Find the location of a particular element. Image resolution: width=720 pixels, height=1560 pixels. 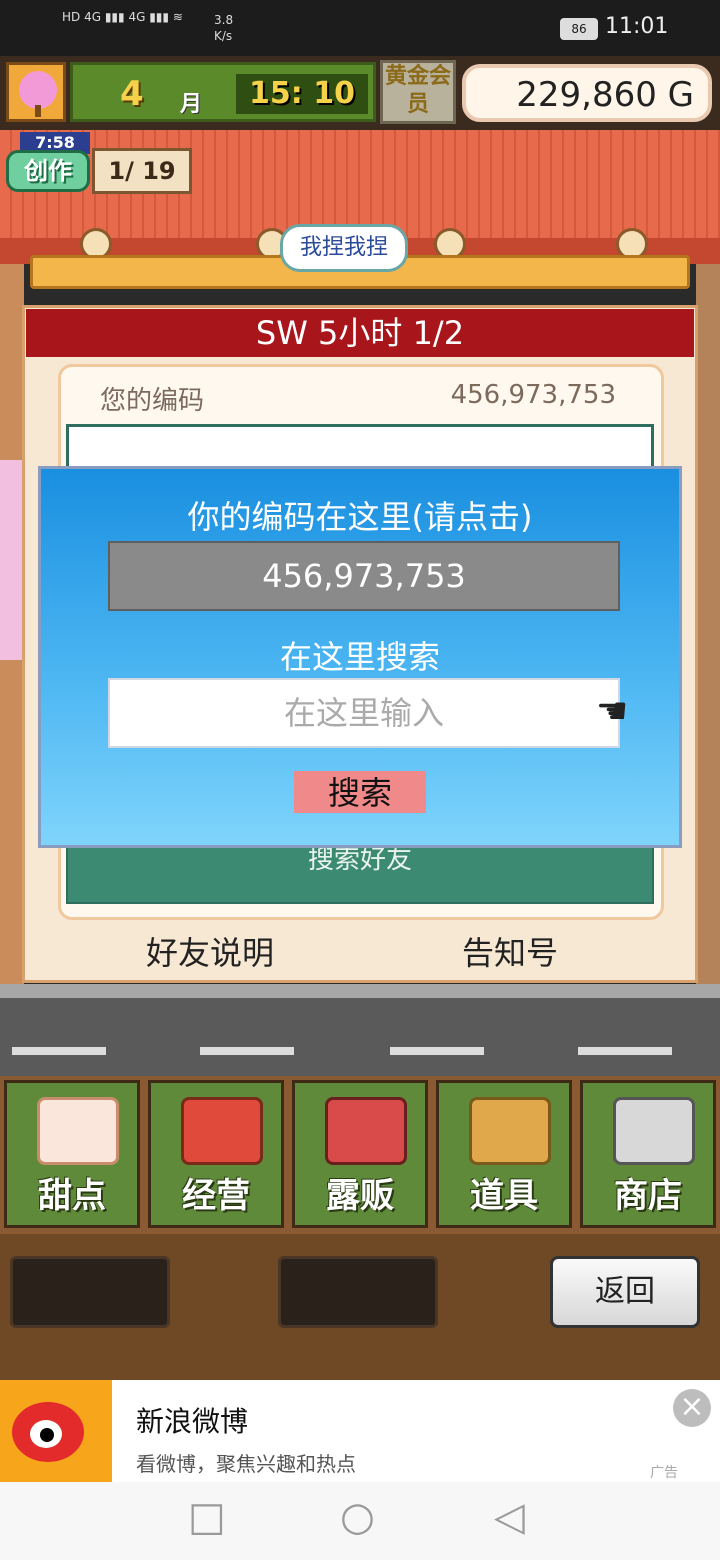

shop-icon is located at coordinates (222, 1131).